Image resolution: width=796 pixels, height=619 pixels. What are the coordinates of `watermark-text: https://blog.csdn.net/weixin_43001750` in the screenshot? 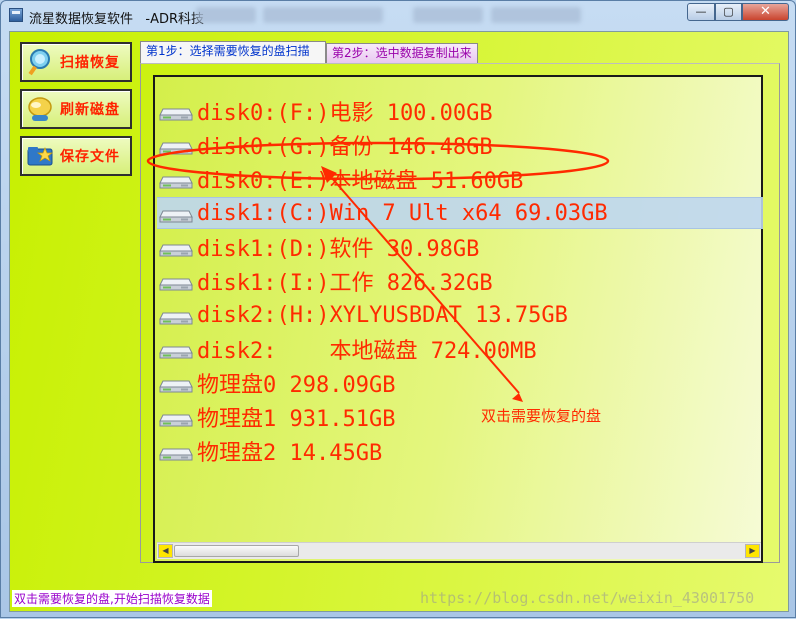 It's located at (587, 598).